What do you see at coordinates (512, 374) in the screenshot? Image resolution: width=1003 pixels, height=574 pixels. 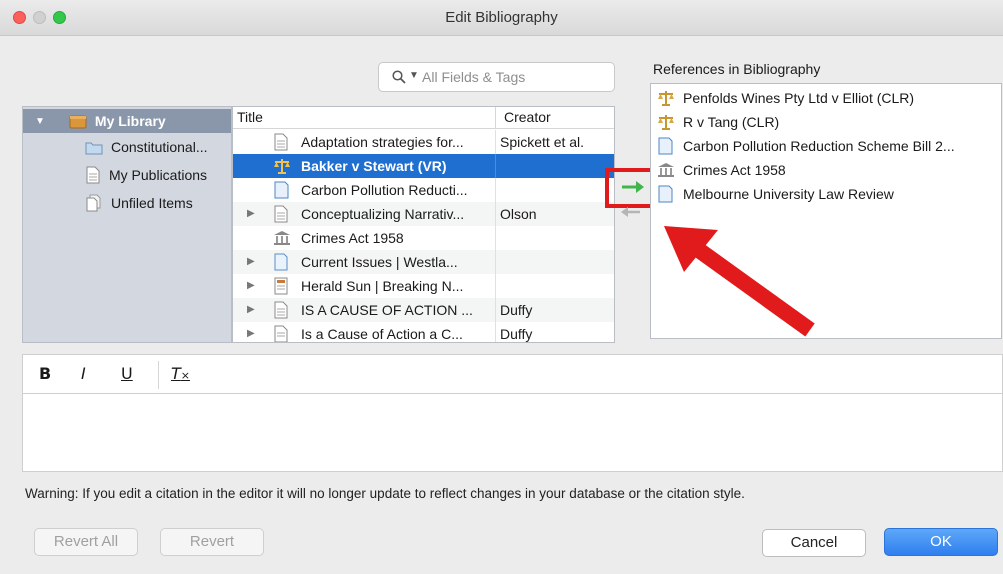 I see `editor-toolbar: B I U T×` at bounding box center [512, 374].